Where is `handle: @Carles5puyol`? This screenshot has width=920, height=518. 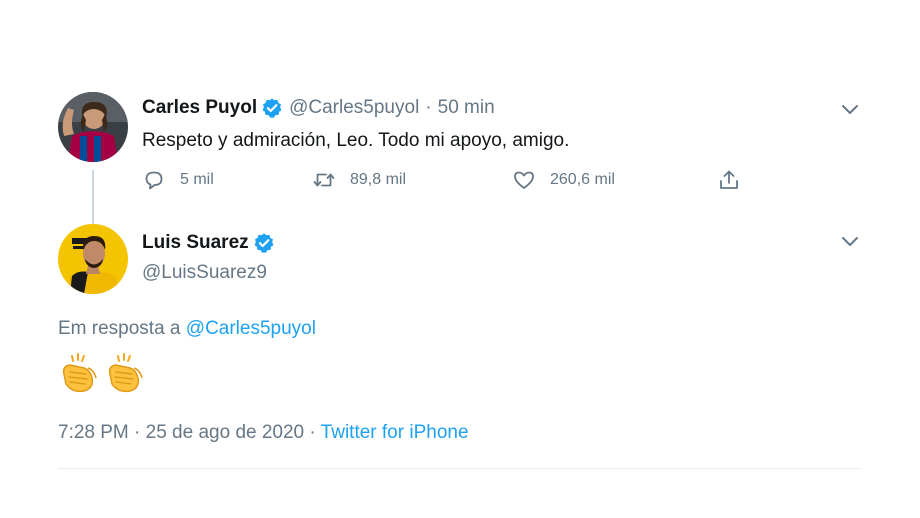
handle: @Carles5puyol is located at coordinates (354, 108).